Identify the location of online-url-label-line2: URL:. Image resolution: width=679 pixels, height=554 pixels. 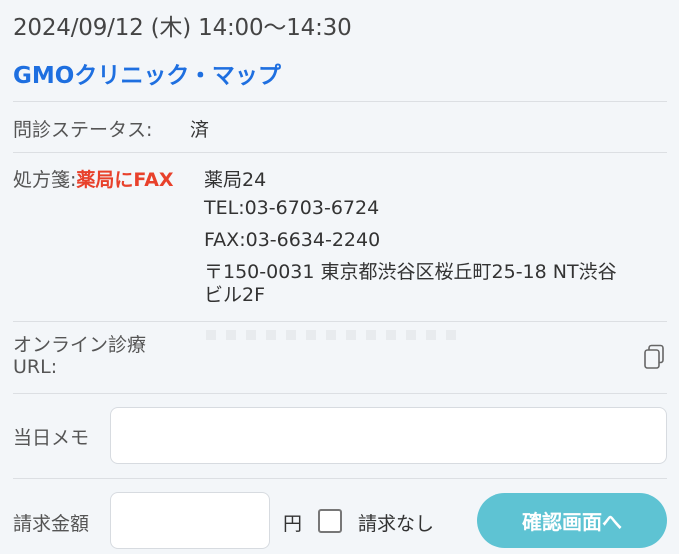
(35, 367).